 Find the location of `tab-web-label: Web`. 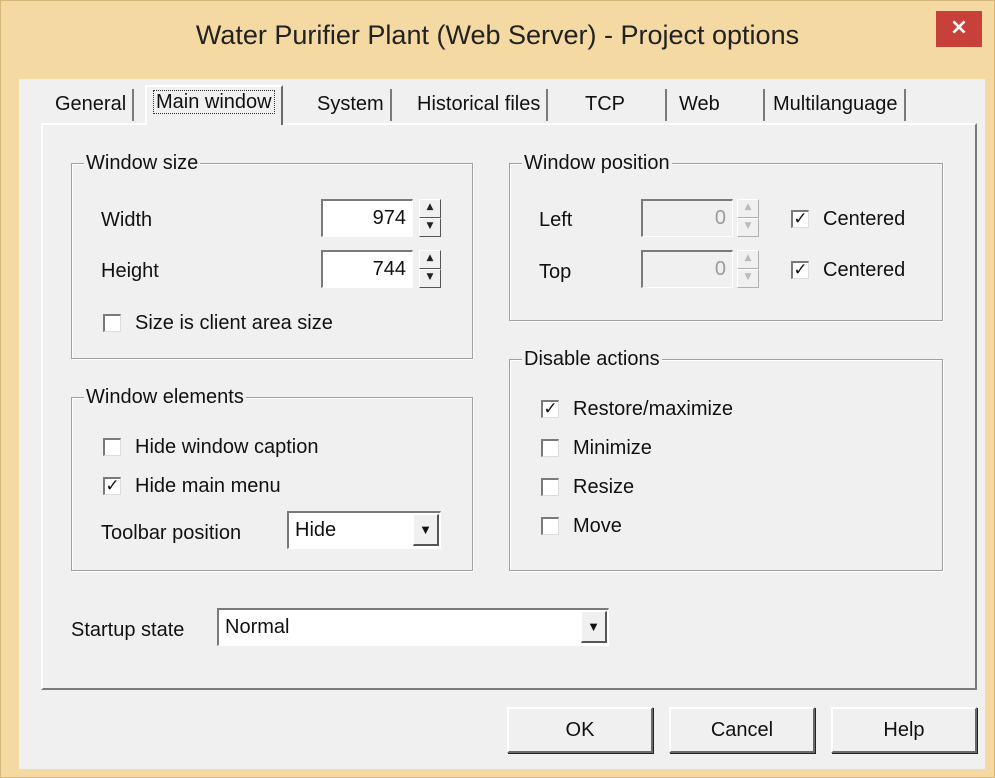

tab-web-label: Web is located at coordinates (699, 104).